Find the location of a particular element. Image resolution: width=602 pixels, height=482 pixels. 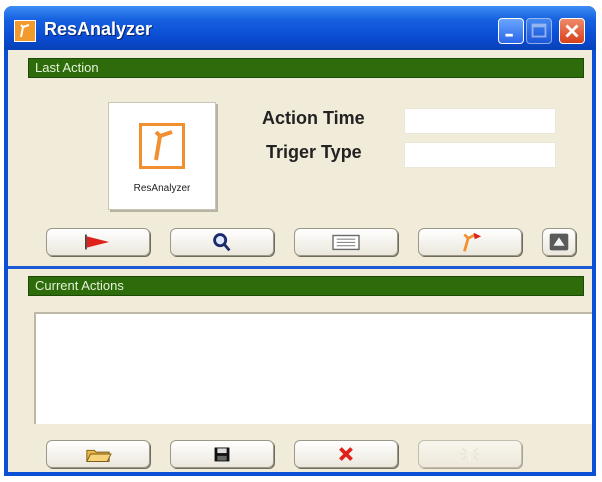

window-title: ResAnalyzer is located at coordinates (98, 29).